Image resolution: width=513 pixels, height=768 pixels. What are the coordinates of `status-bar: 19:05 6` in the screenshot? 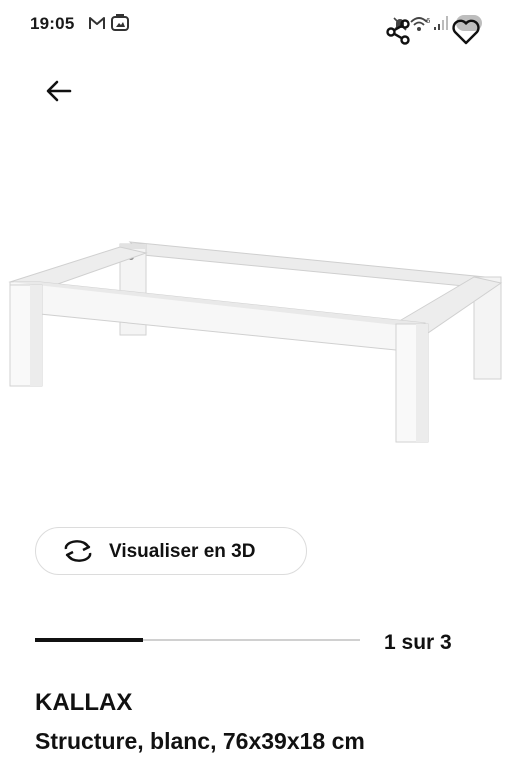 It's located at (256, 24).